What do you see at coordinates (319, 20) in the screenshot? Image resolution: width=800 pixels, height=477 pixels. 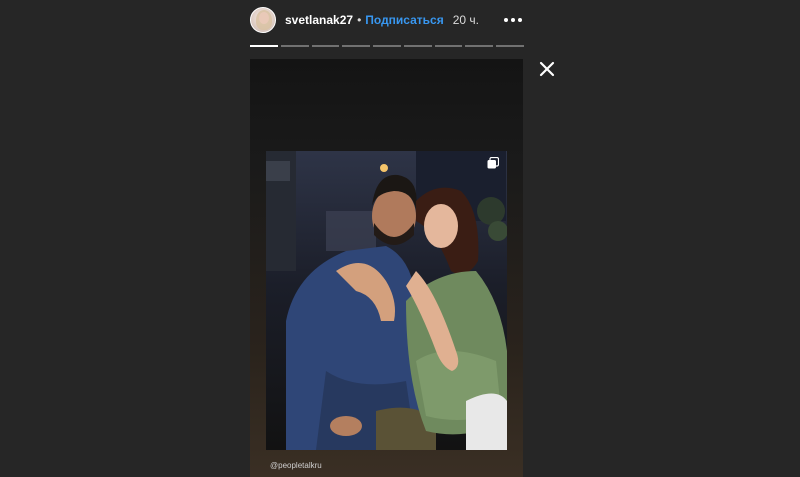 I see `username-link: svetlanak27` at bounding box center [319, 20].